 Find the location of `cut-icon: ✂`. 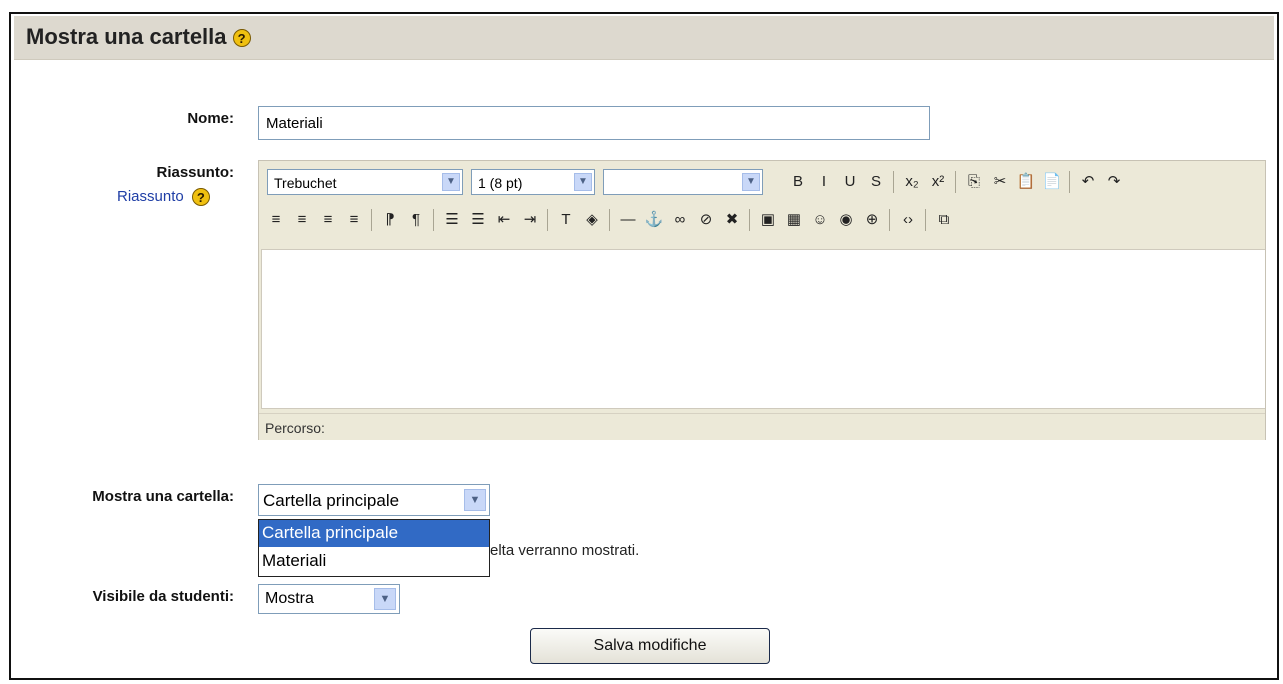

cut-icon: ✂ is located at coordinates (1000, 182).